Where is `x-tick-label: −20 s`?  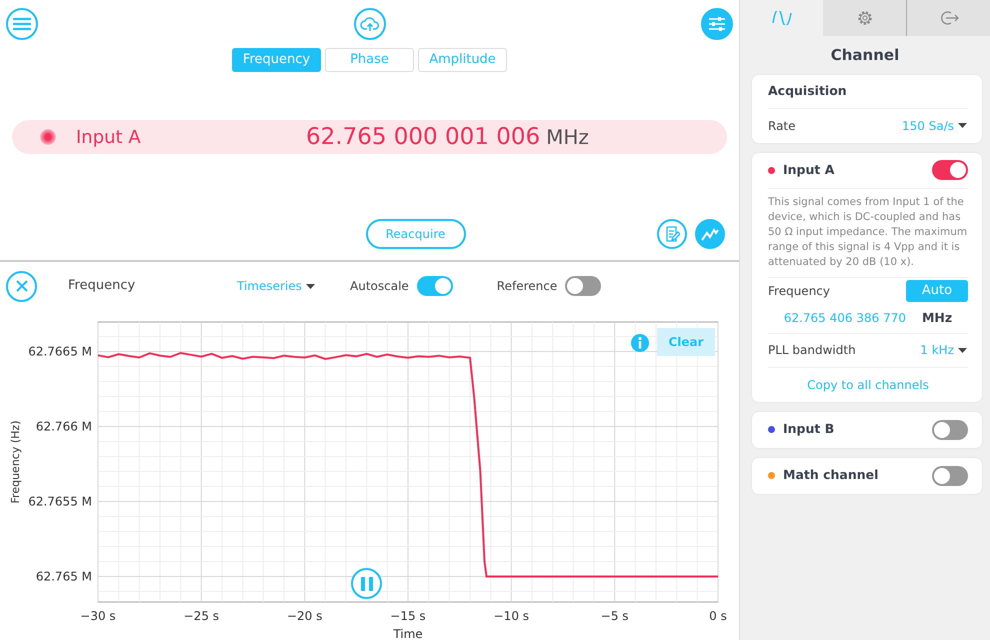
x-tick-label: −20 s is located at coordinates (304, 616).